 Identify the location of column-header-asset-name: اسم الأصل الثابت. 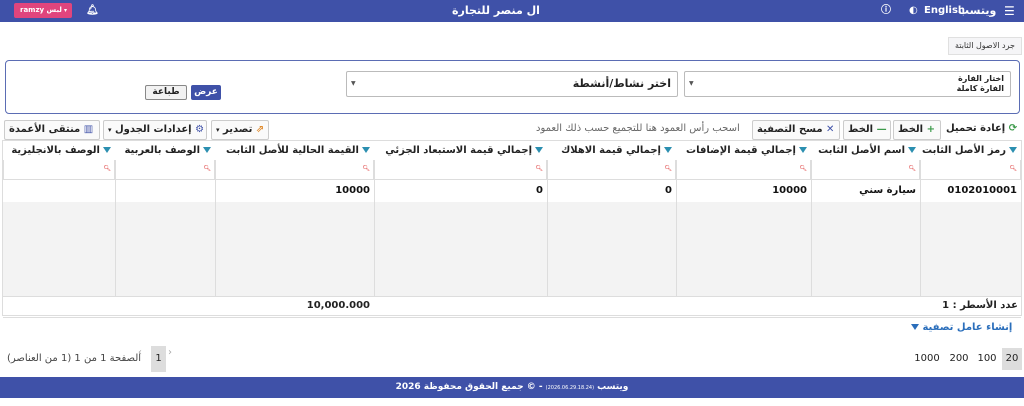
(865, 151).